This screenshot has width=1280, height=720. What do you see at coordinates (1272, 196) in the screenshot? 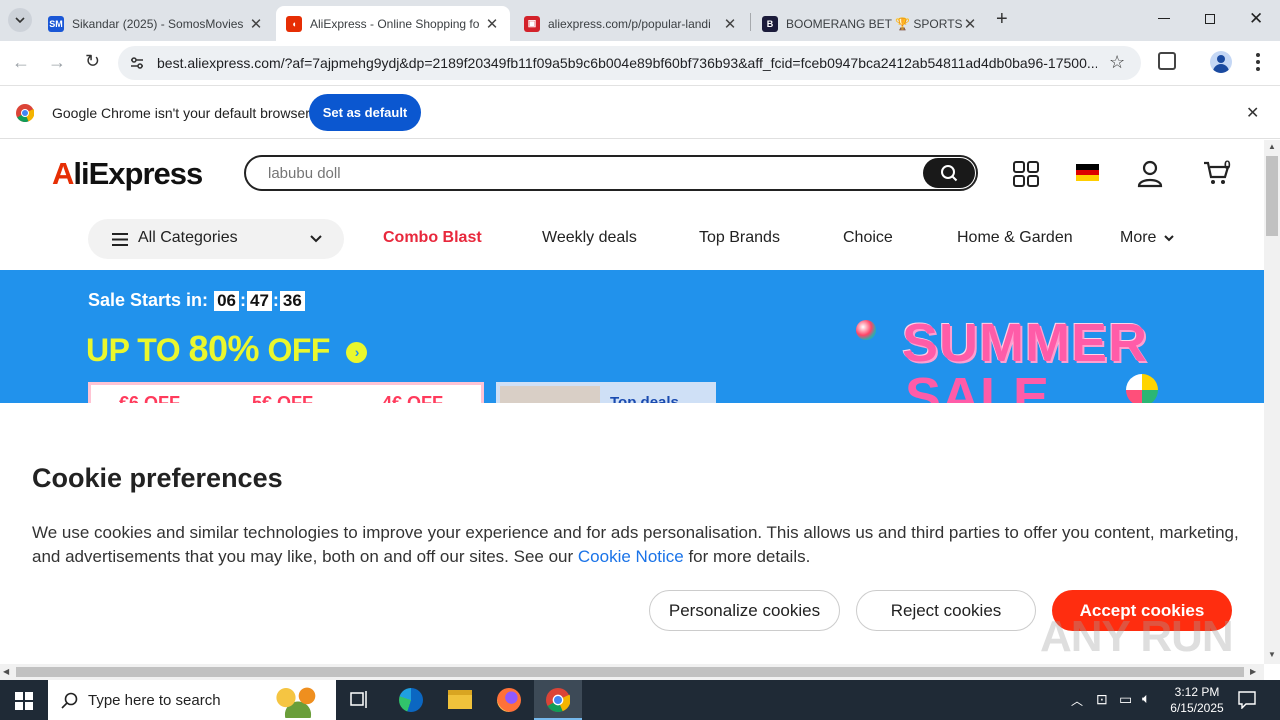
I see `vertical-scroll-thumb` at bounding box center [1272, 196].